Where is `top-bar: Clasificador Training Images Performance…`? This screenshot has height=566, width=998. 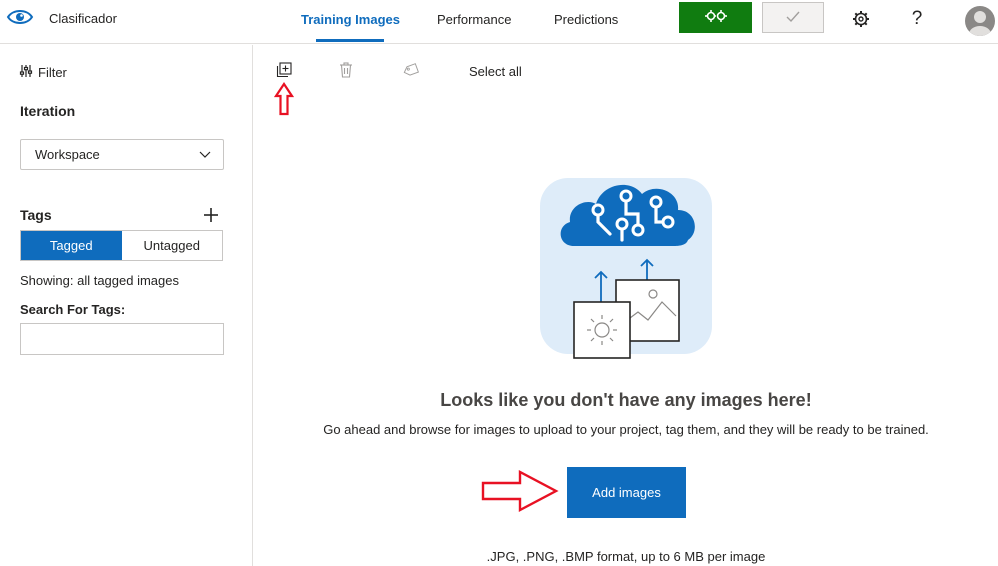 top-bar: Clasificador Training Images Performance… is located at coordinates (499, 22).